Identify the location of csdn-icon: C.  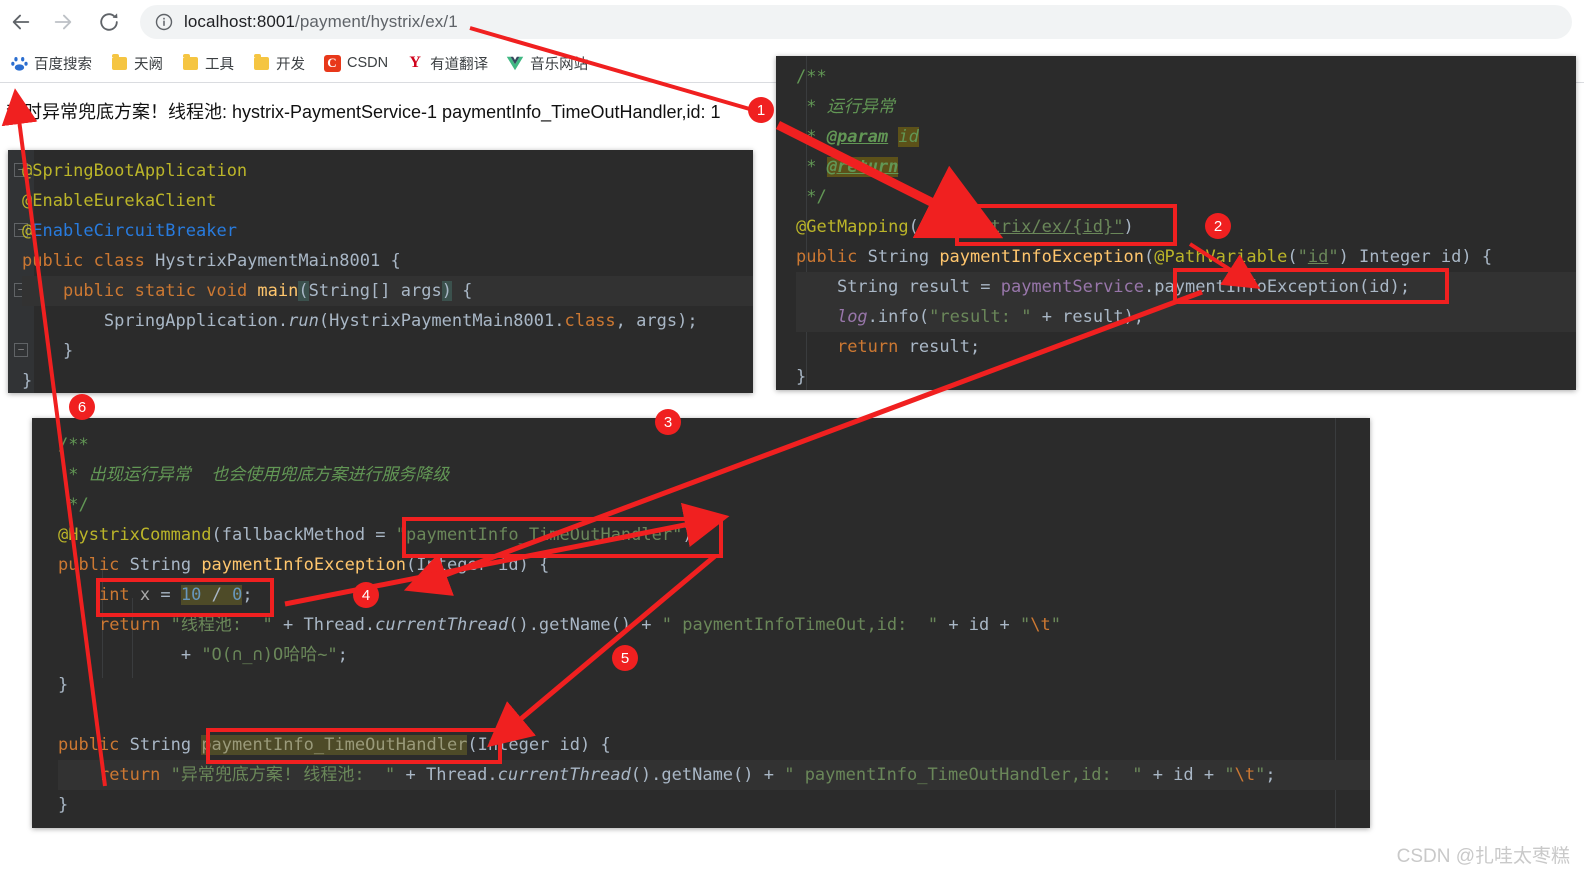
(332, 63).